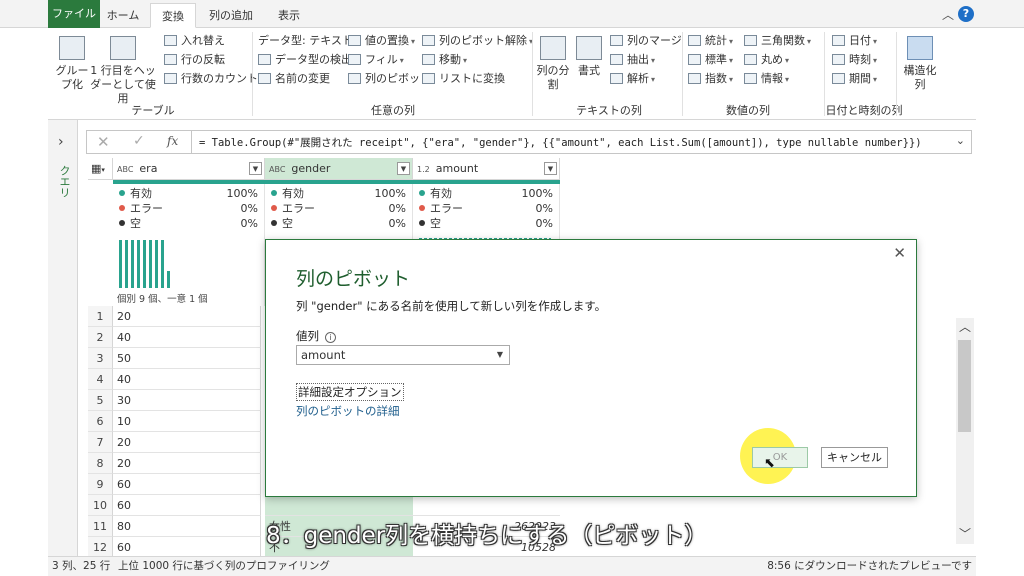  What do you see at coordinates (187, 421) in the screenshot?
I see `cell-era: 10` at bounding box center [187, 421].